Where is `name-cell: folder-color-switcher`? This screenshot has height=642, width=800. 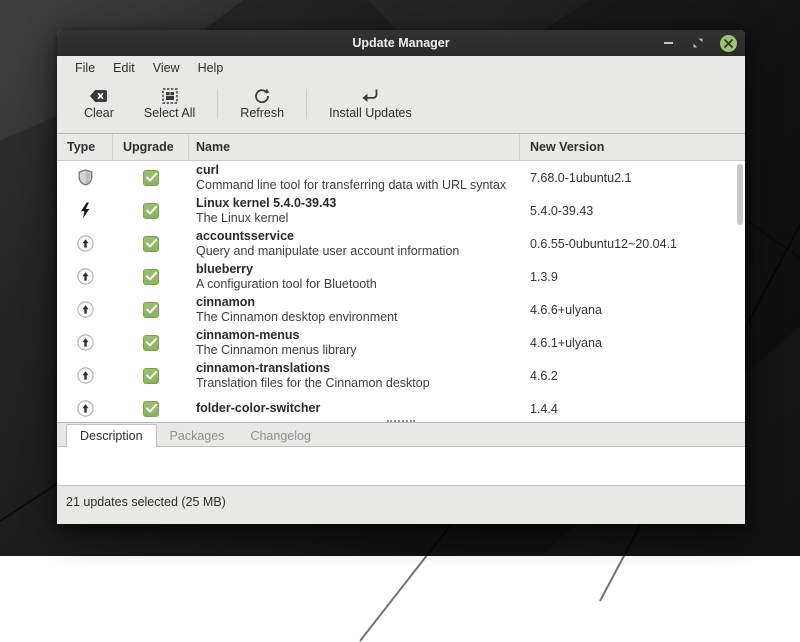 name-cell: folder-color-switcher is located at coordinates (354, 408).